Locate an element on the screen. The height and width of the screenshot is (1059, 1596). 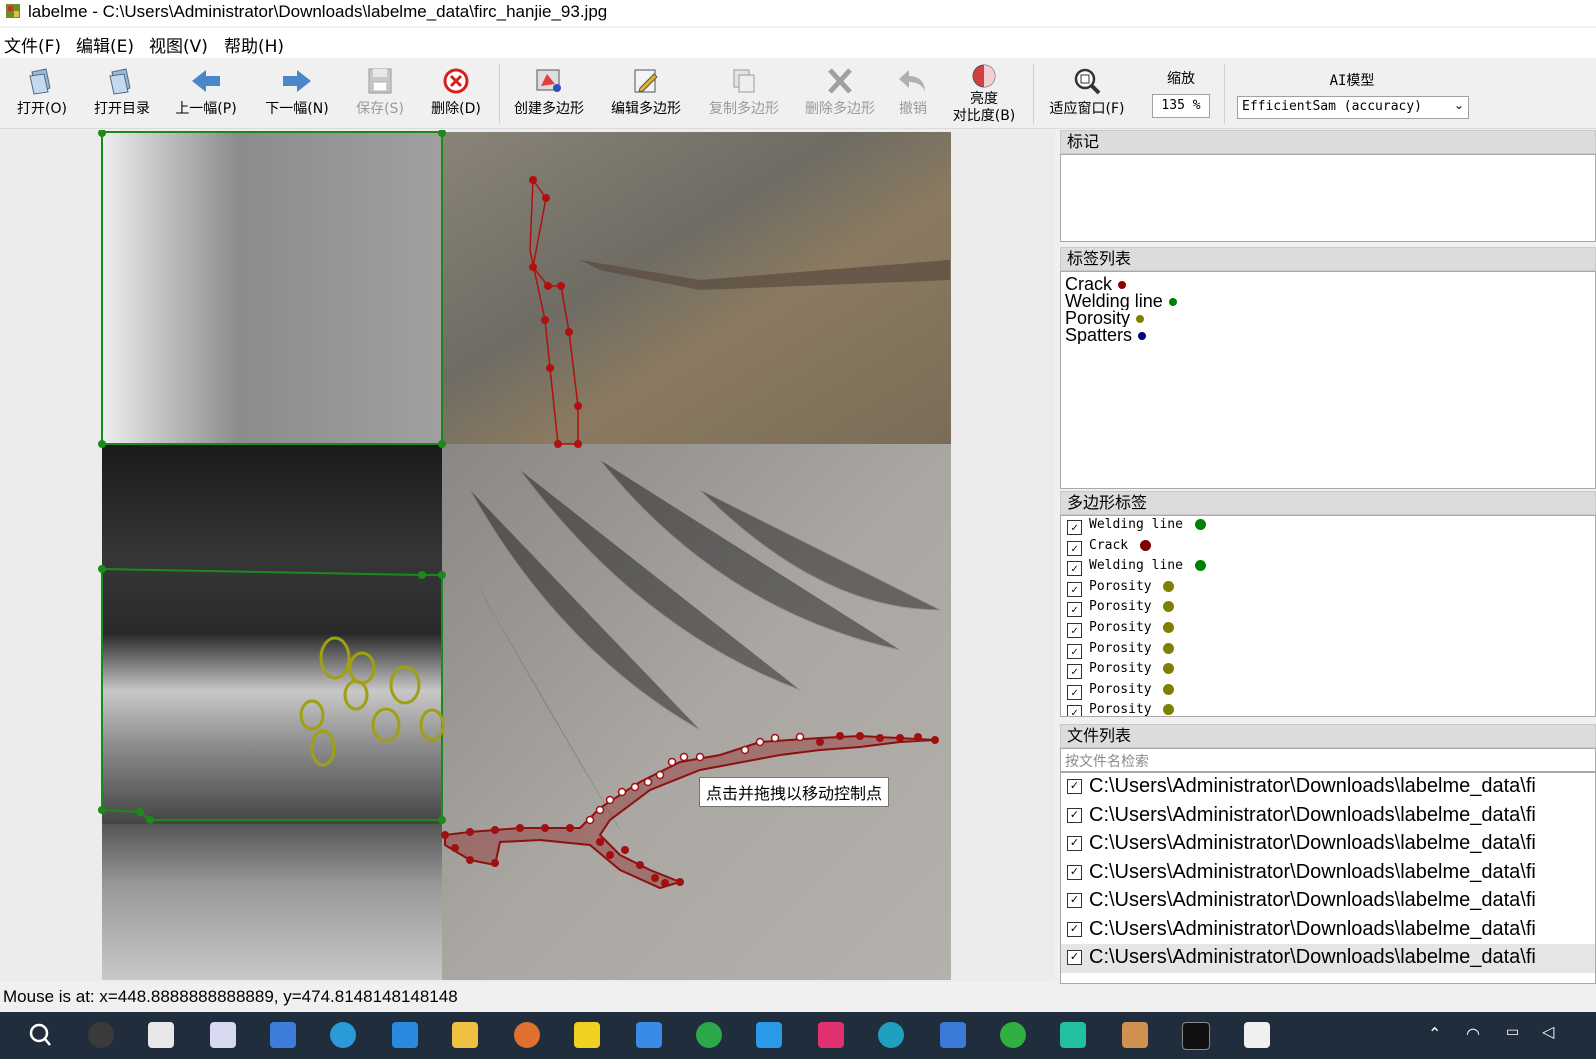
label-item-welding-line: Welding line is located at coordinates (1328, 301).